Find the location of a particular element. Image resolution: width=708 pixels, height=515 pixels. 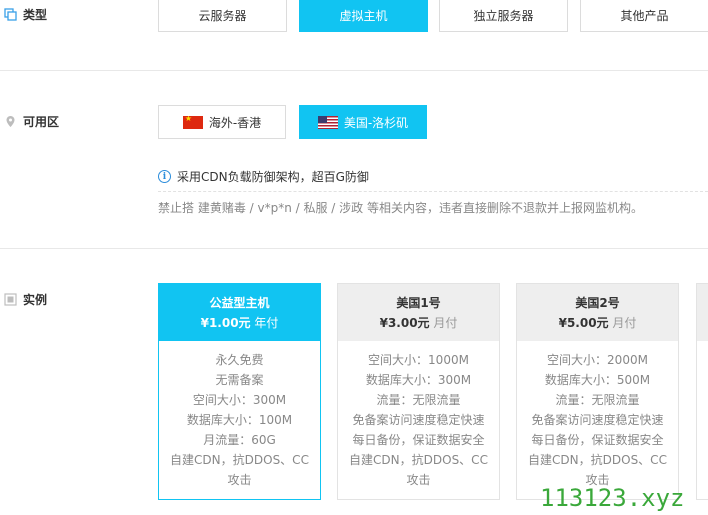

plan-price: ¥3.00元 月付 is located at coordinates (419, 322).